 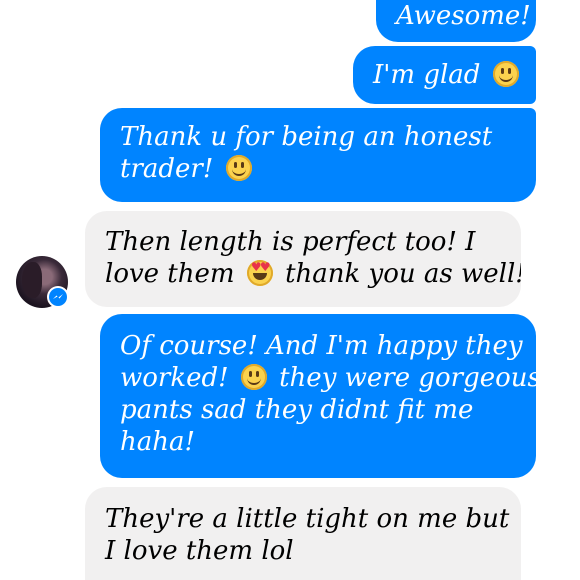 What do you see at coordinates (178, 378) in the screenshot?
I see `message-text: worked!` at bounding box center [178, 378].